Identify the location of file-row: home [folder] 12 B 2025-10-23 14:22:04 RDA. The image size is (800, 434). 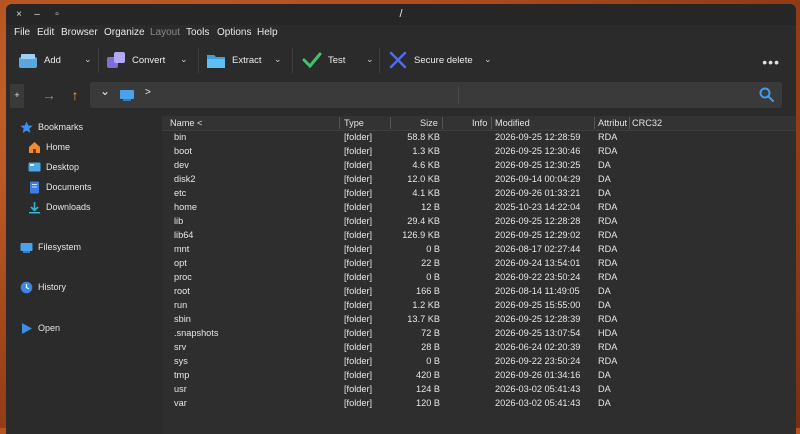
(479, 208).